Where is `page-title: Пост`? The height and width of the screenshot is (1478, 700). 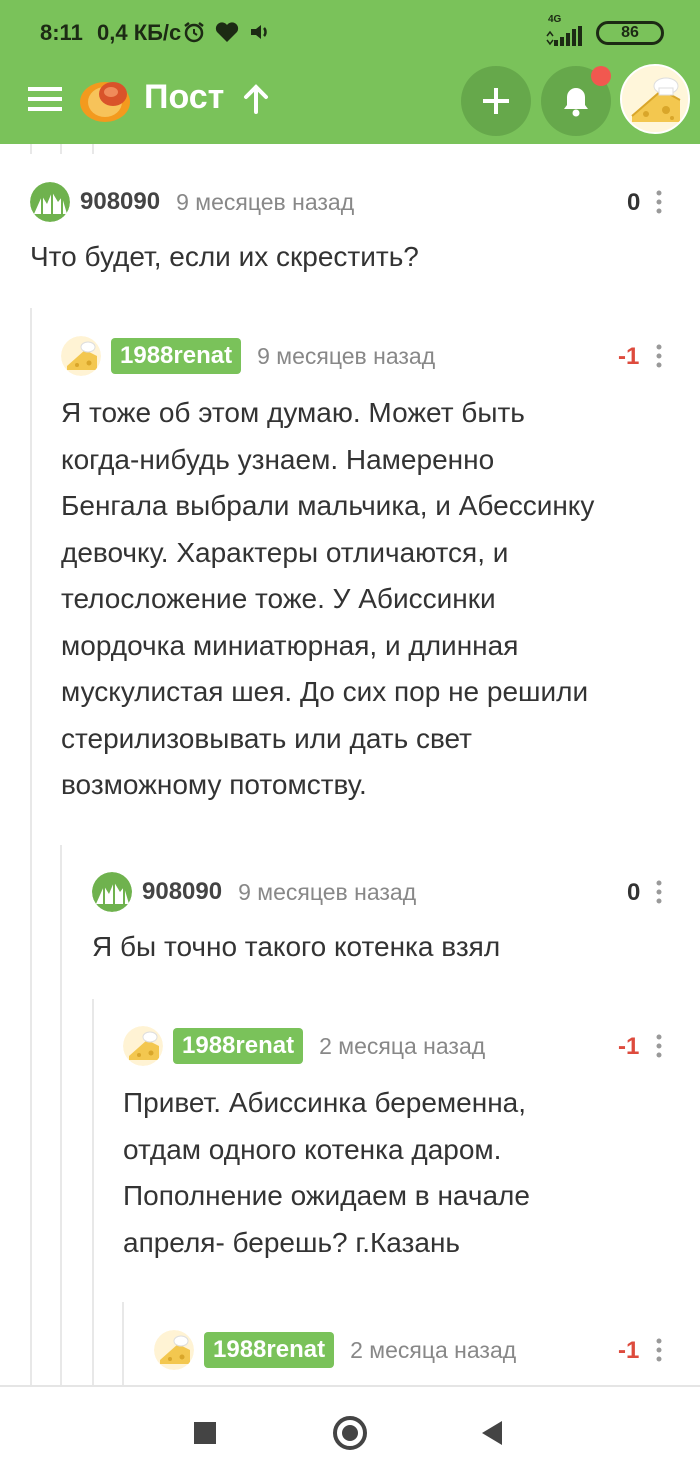 page-title: Пост is located at coordinates (184, 97).